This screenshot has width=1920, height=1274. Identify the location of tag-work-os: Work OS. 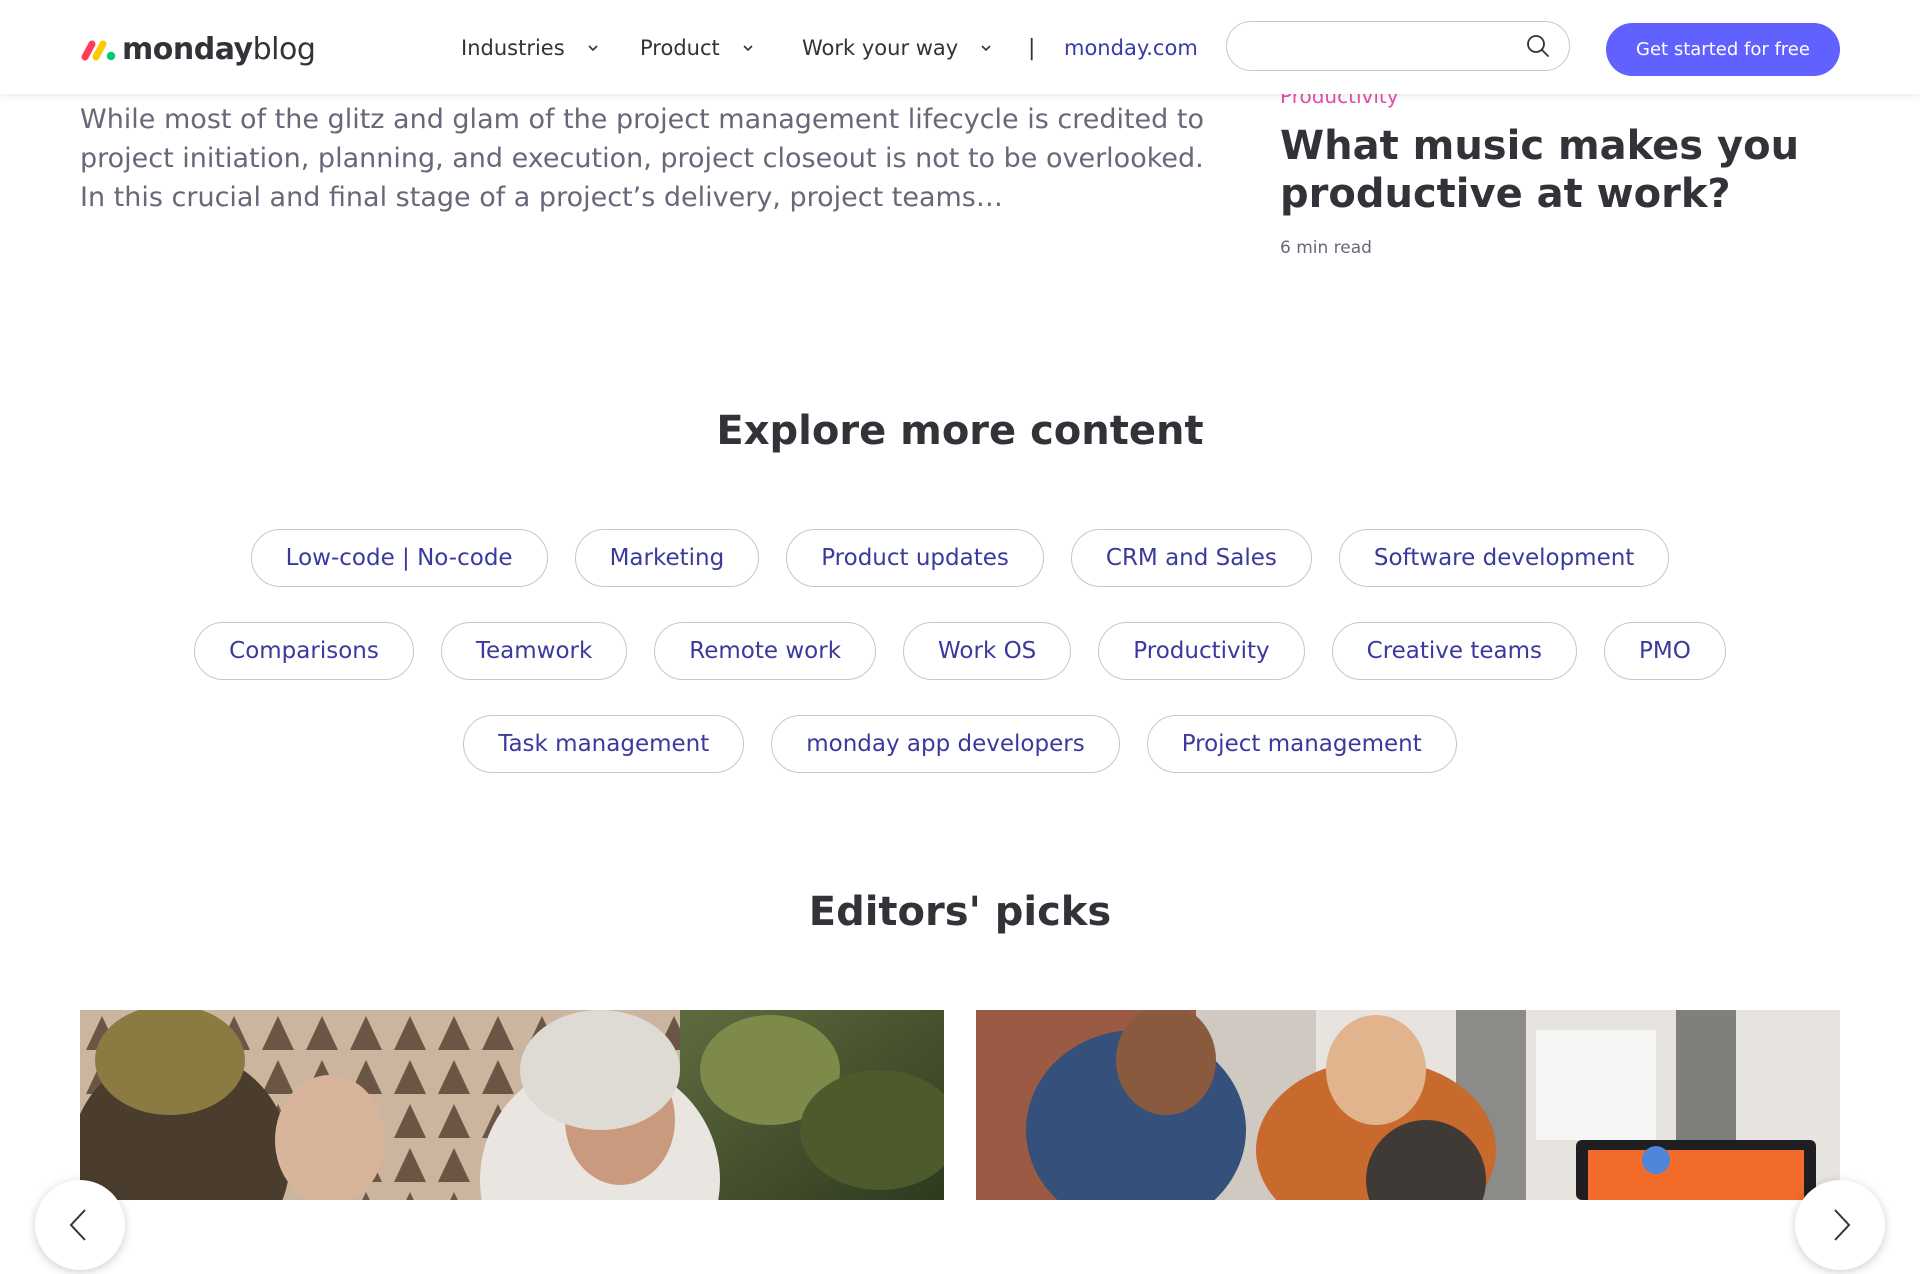
(987, 651).